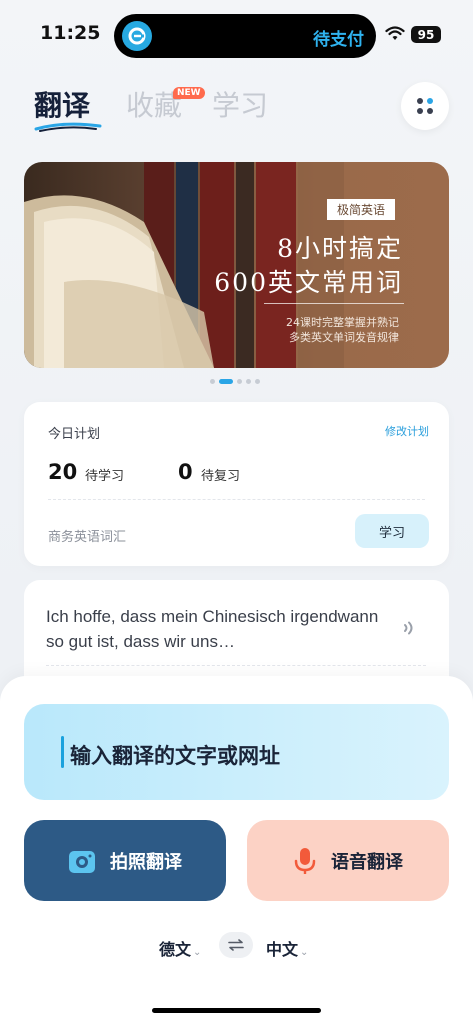  I want to click on banner-page-indicator, so click(235, 381).